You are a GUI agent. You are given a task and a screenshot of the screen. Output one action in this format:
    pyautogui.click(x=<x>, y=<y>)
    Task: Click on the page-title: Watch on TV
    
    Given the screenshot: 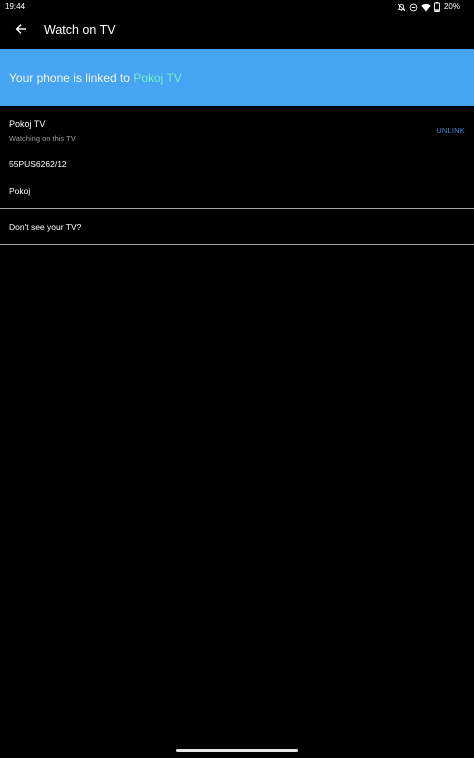 What is the action you would take?
    pyautogui.click(x=80, y=30)
    